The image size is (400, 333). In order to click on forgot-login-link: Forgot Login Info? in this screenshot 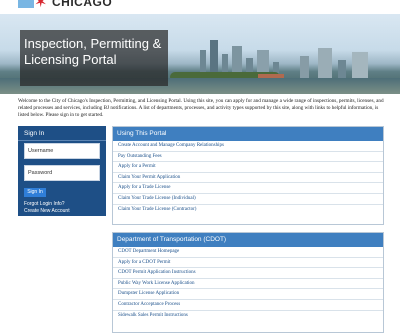, I will do `click(47, 204)`.